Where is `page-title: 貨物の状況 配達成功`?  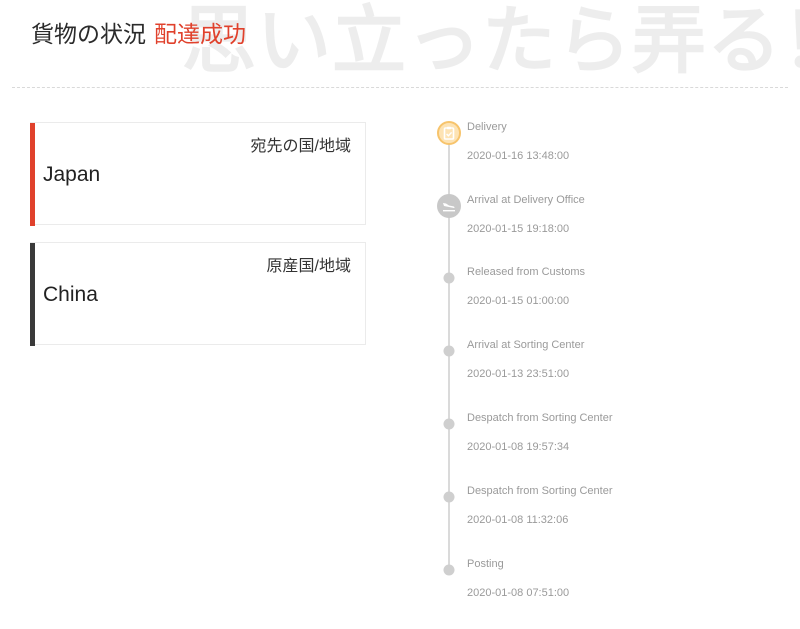 page-title: 貨物の状況 配達成功 is located at coordinates (138, 34).